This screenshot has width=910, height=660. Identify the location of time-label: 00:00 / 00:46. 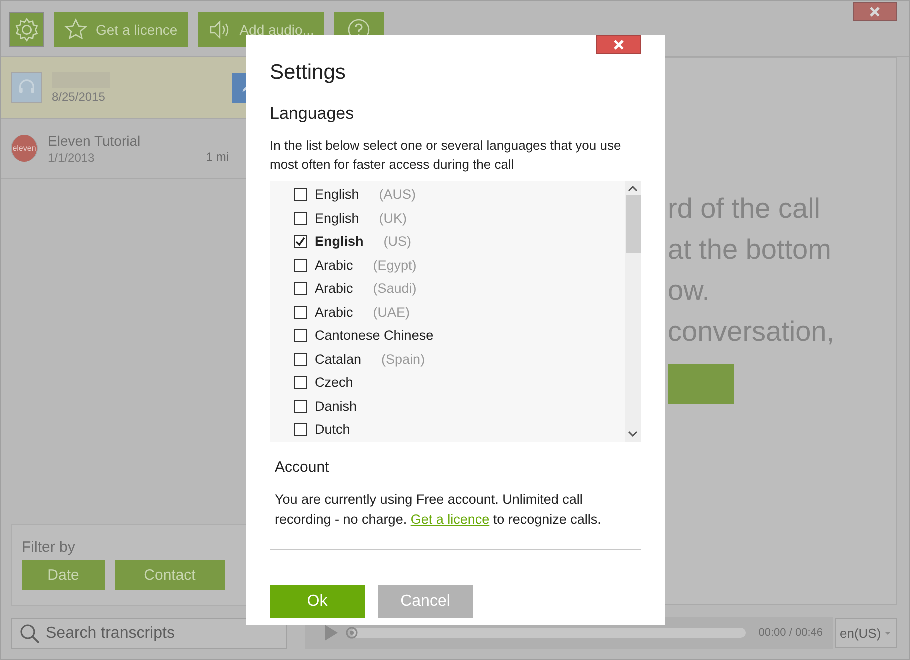
(790, 633).